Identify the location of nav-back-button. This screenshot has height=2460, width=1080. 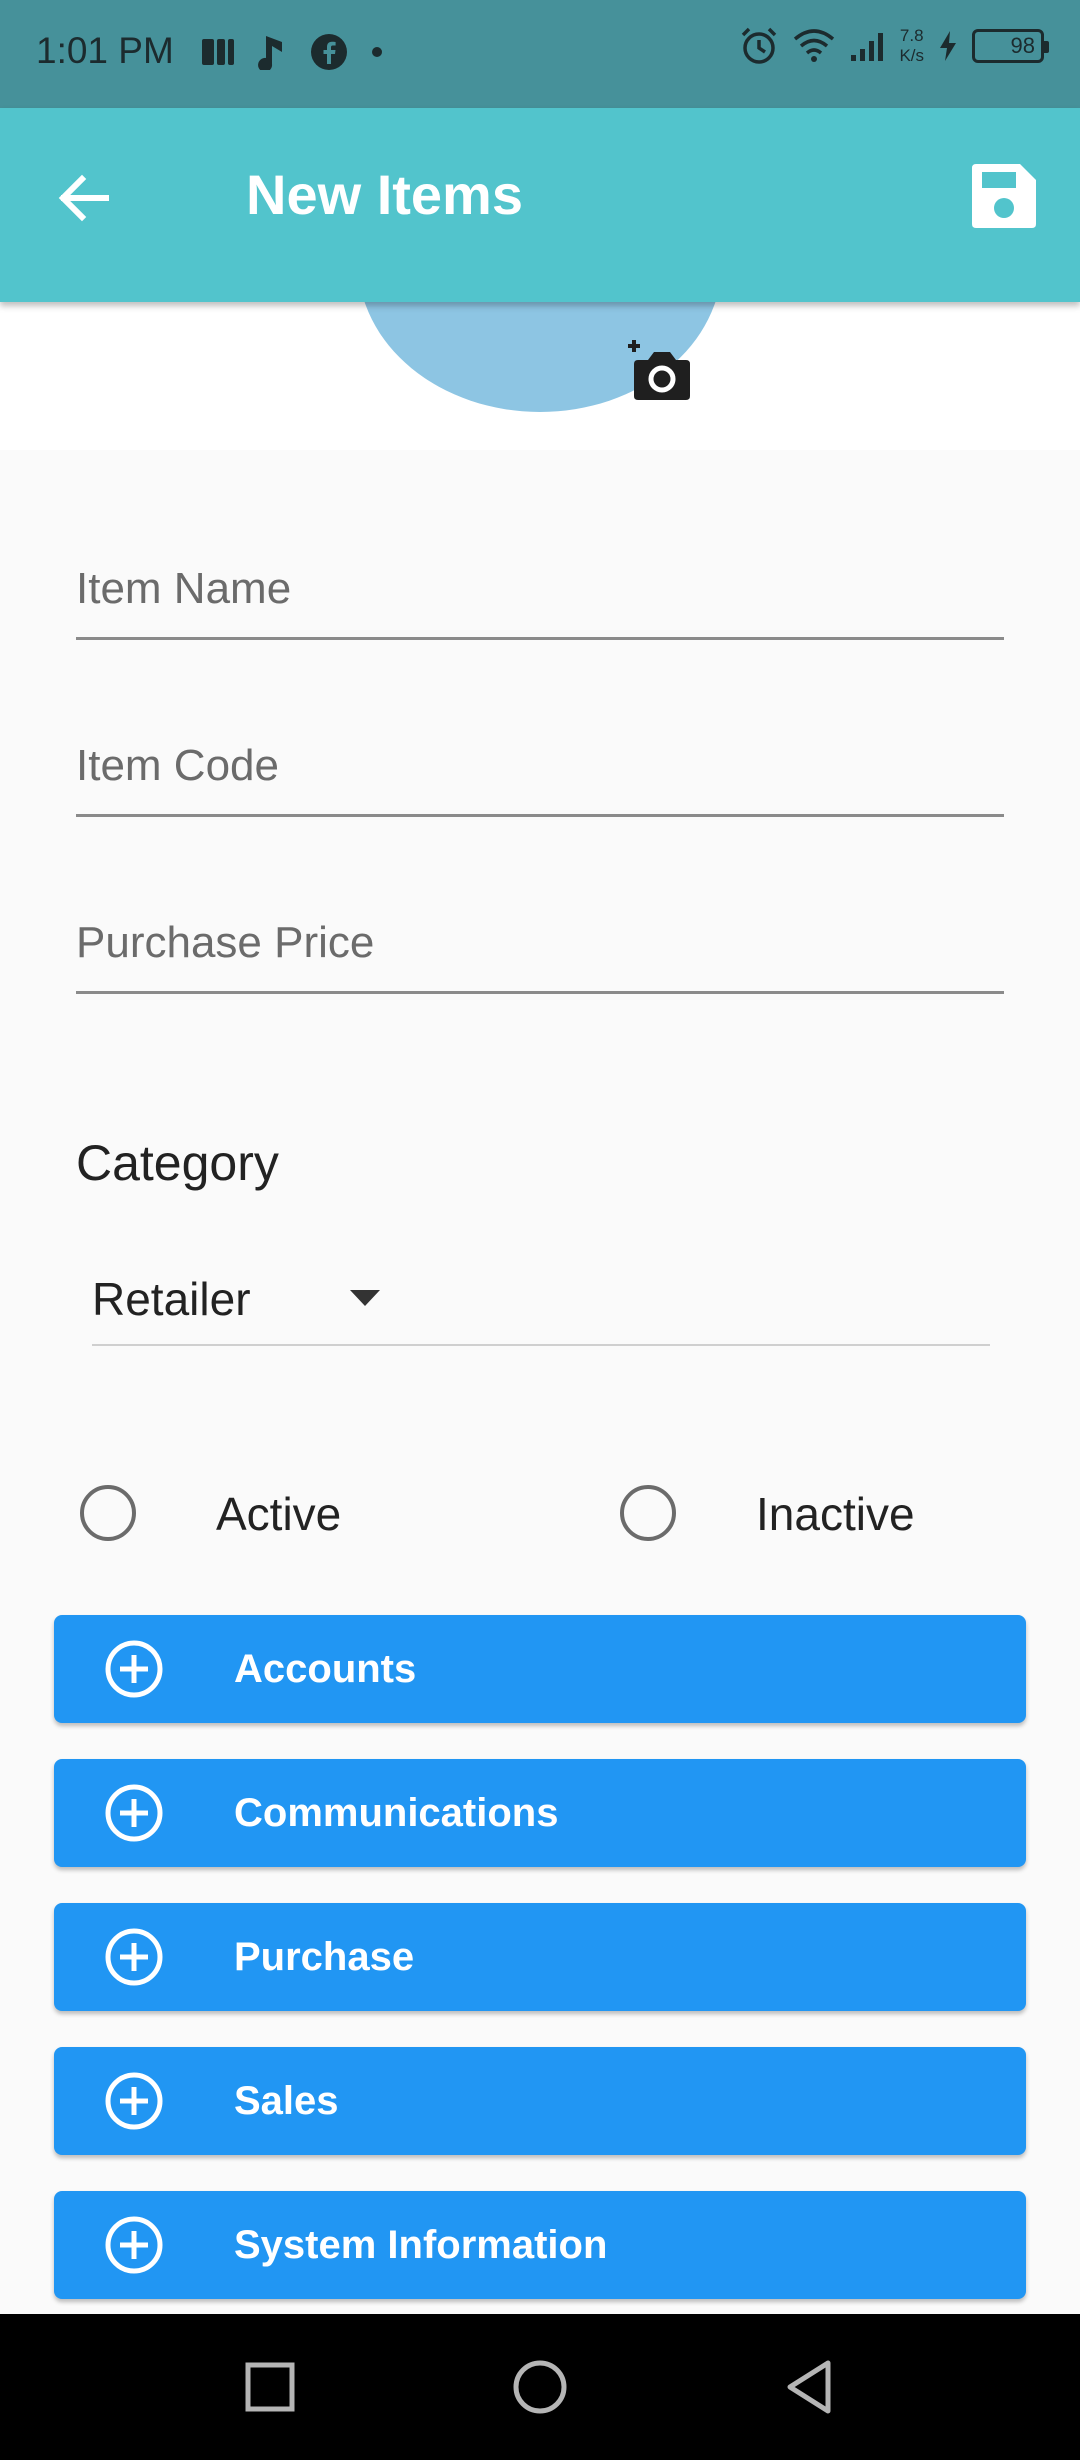
(810, 2387).